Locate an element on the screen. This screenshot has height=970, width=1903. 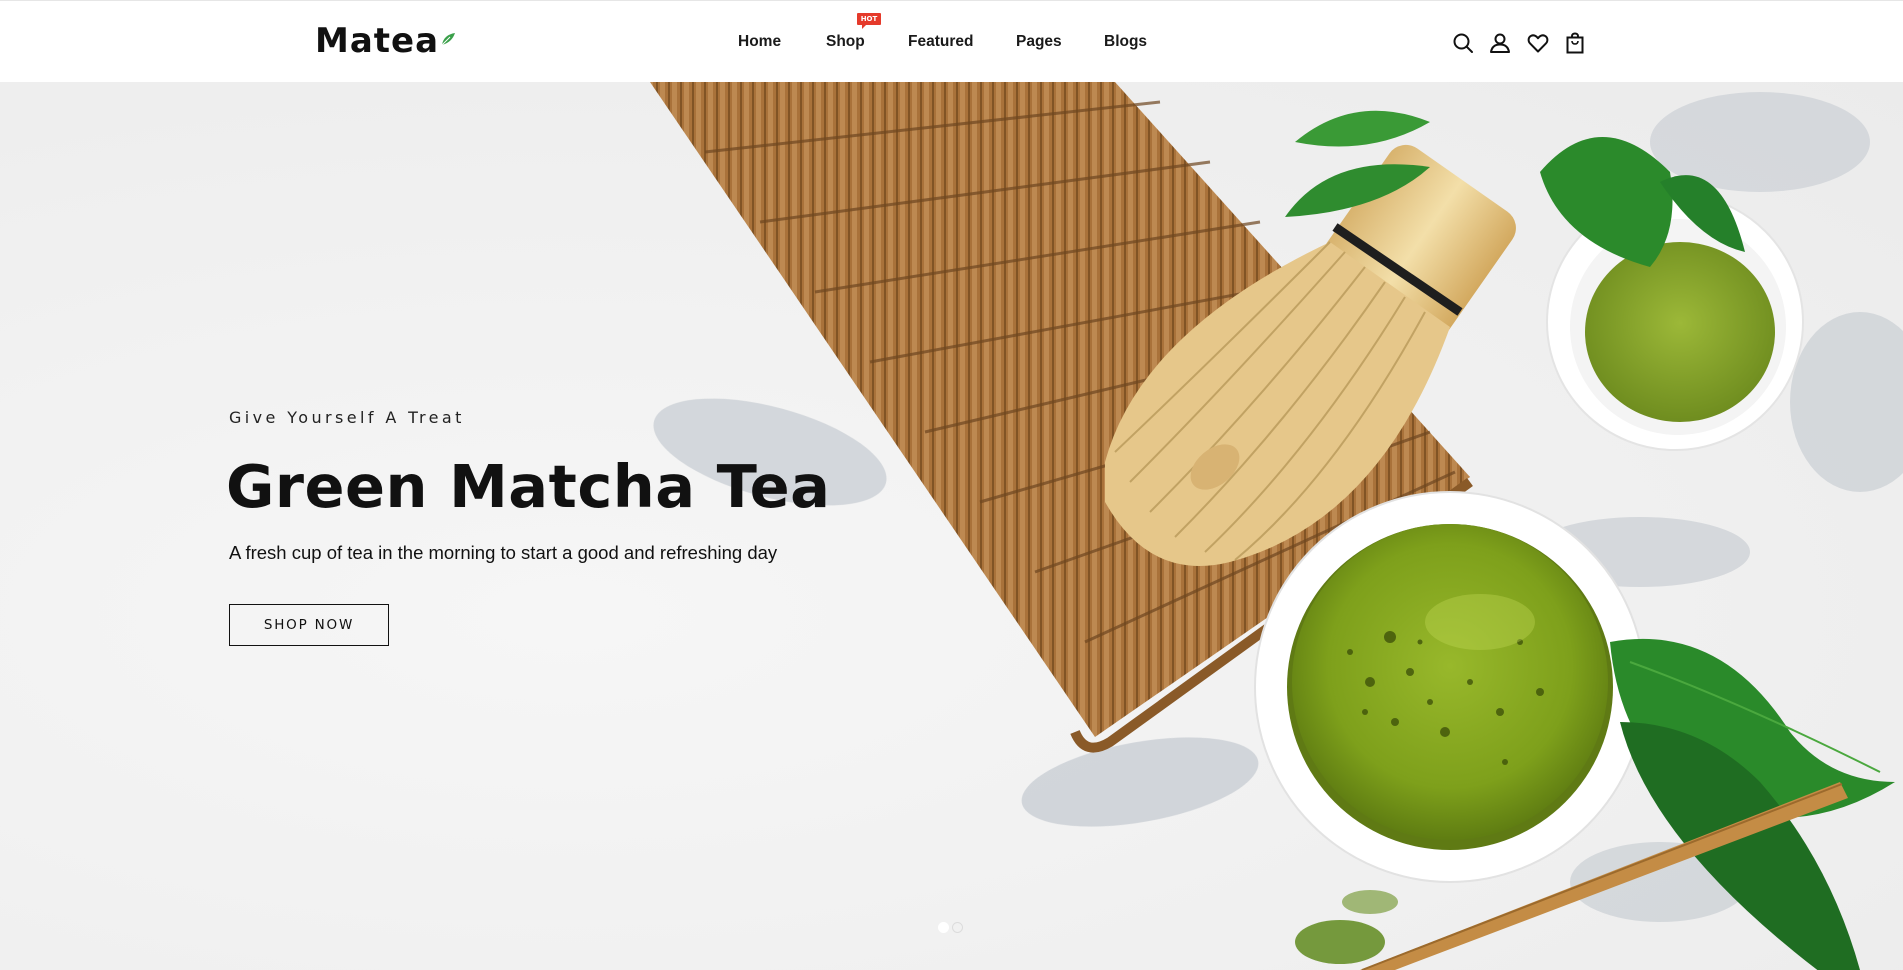
nav-blogs: Blogs is located at coordinates (1125, 42).